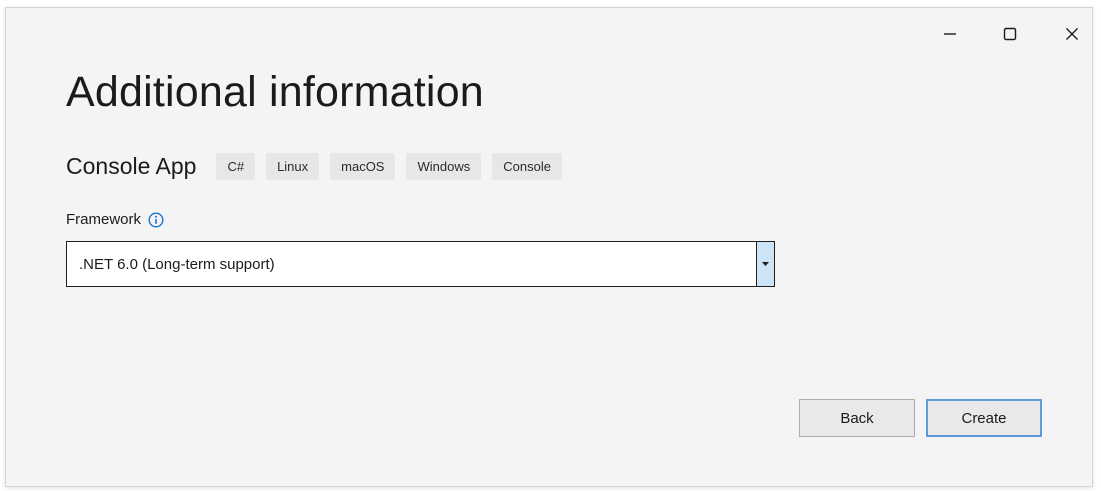 This screenshot has height=491, width=1101. Describe the element at coordinates (131, 166) in the screenshot. I see `project-template-name: Console App` at that location.